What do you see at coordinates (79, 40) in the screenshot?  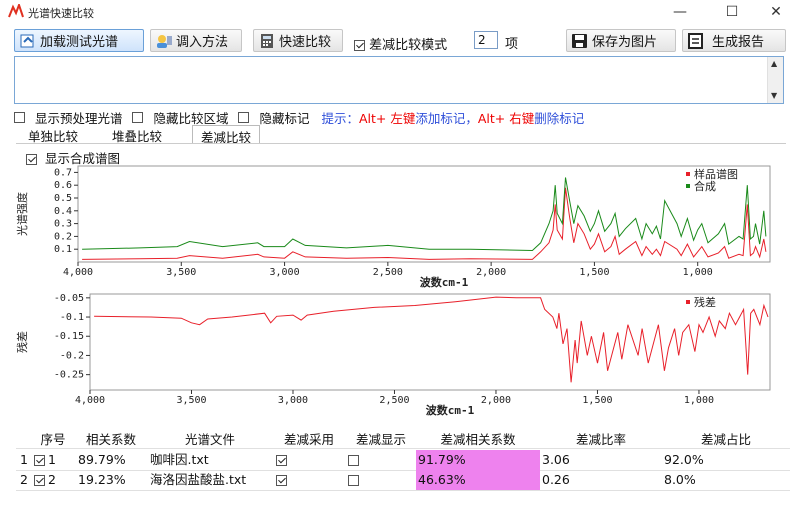 I see `load-spectrum-button: 加载测试光谱` at bounding box center [79, 40].